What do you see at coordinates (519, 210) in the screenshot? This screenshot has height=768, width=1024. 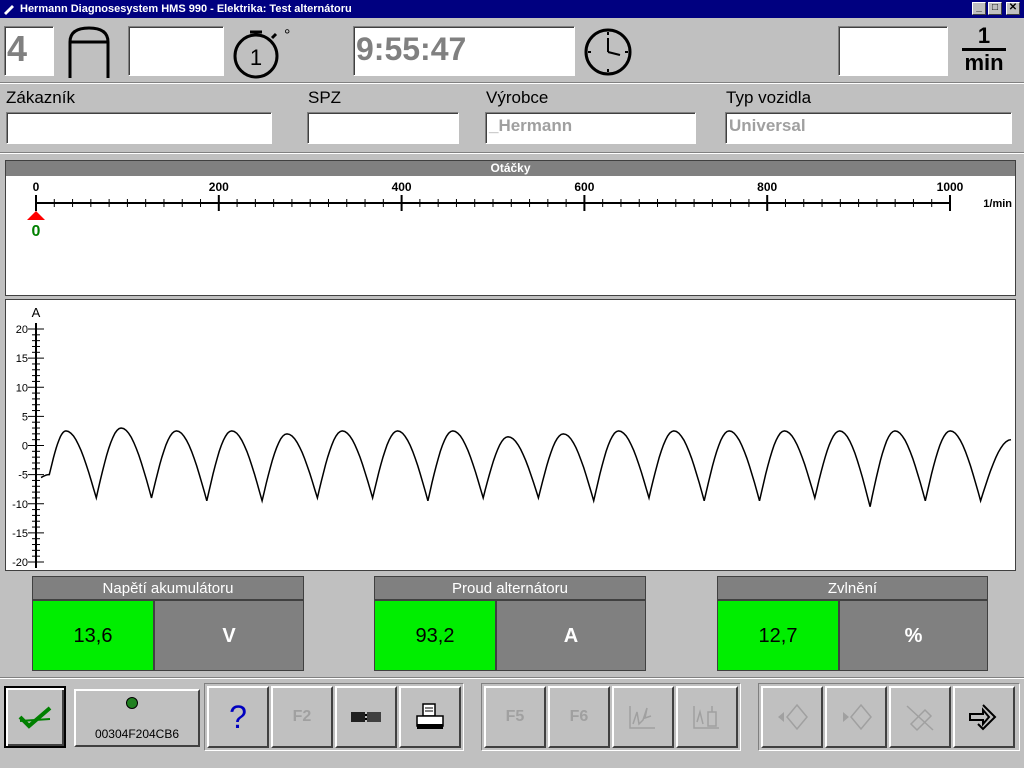 I see `rpm-scale: 0 200 400 600 800 1000 1/min 0` at bounding box center [519, 210].